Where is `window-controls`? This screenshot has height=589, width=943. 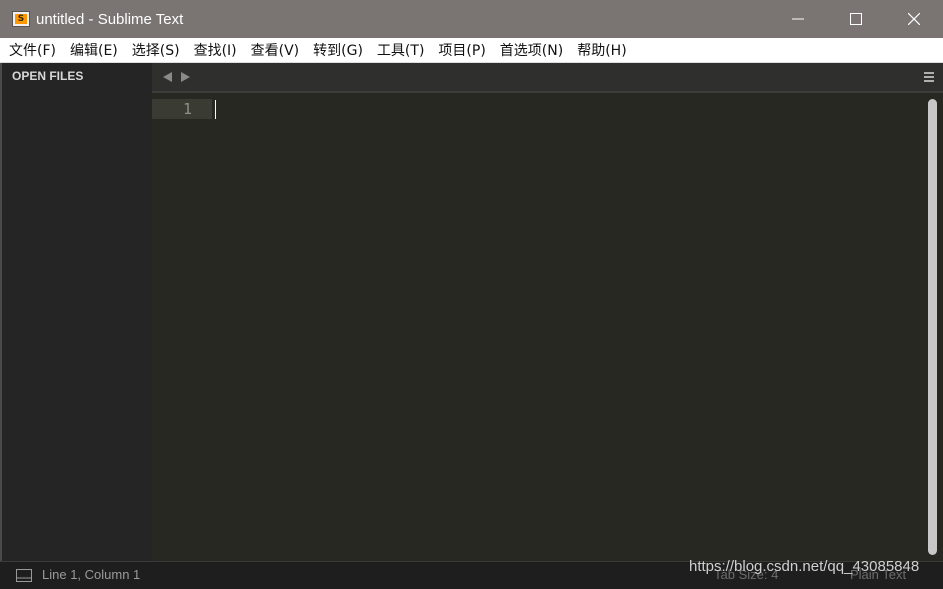
window-controls is located at coordinates (856, 19).